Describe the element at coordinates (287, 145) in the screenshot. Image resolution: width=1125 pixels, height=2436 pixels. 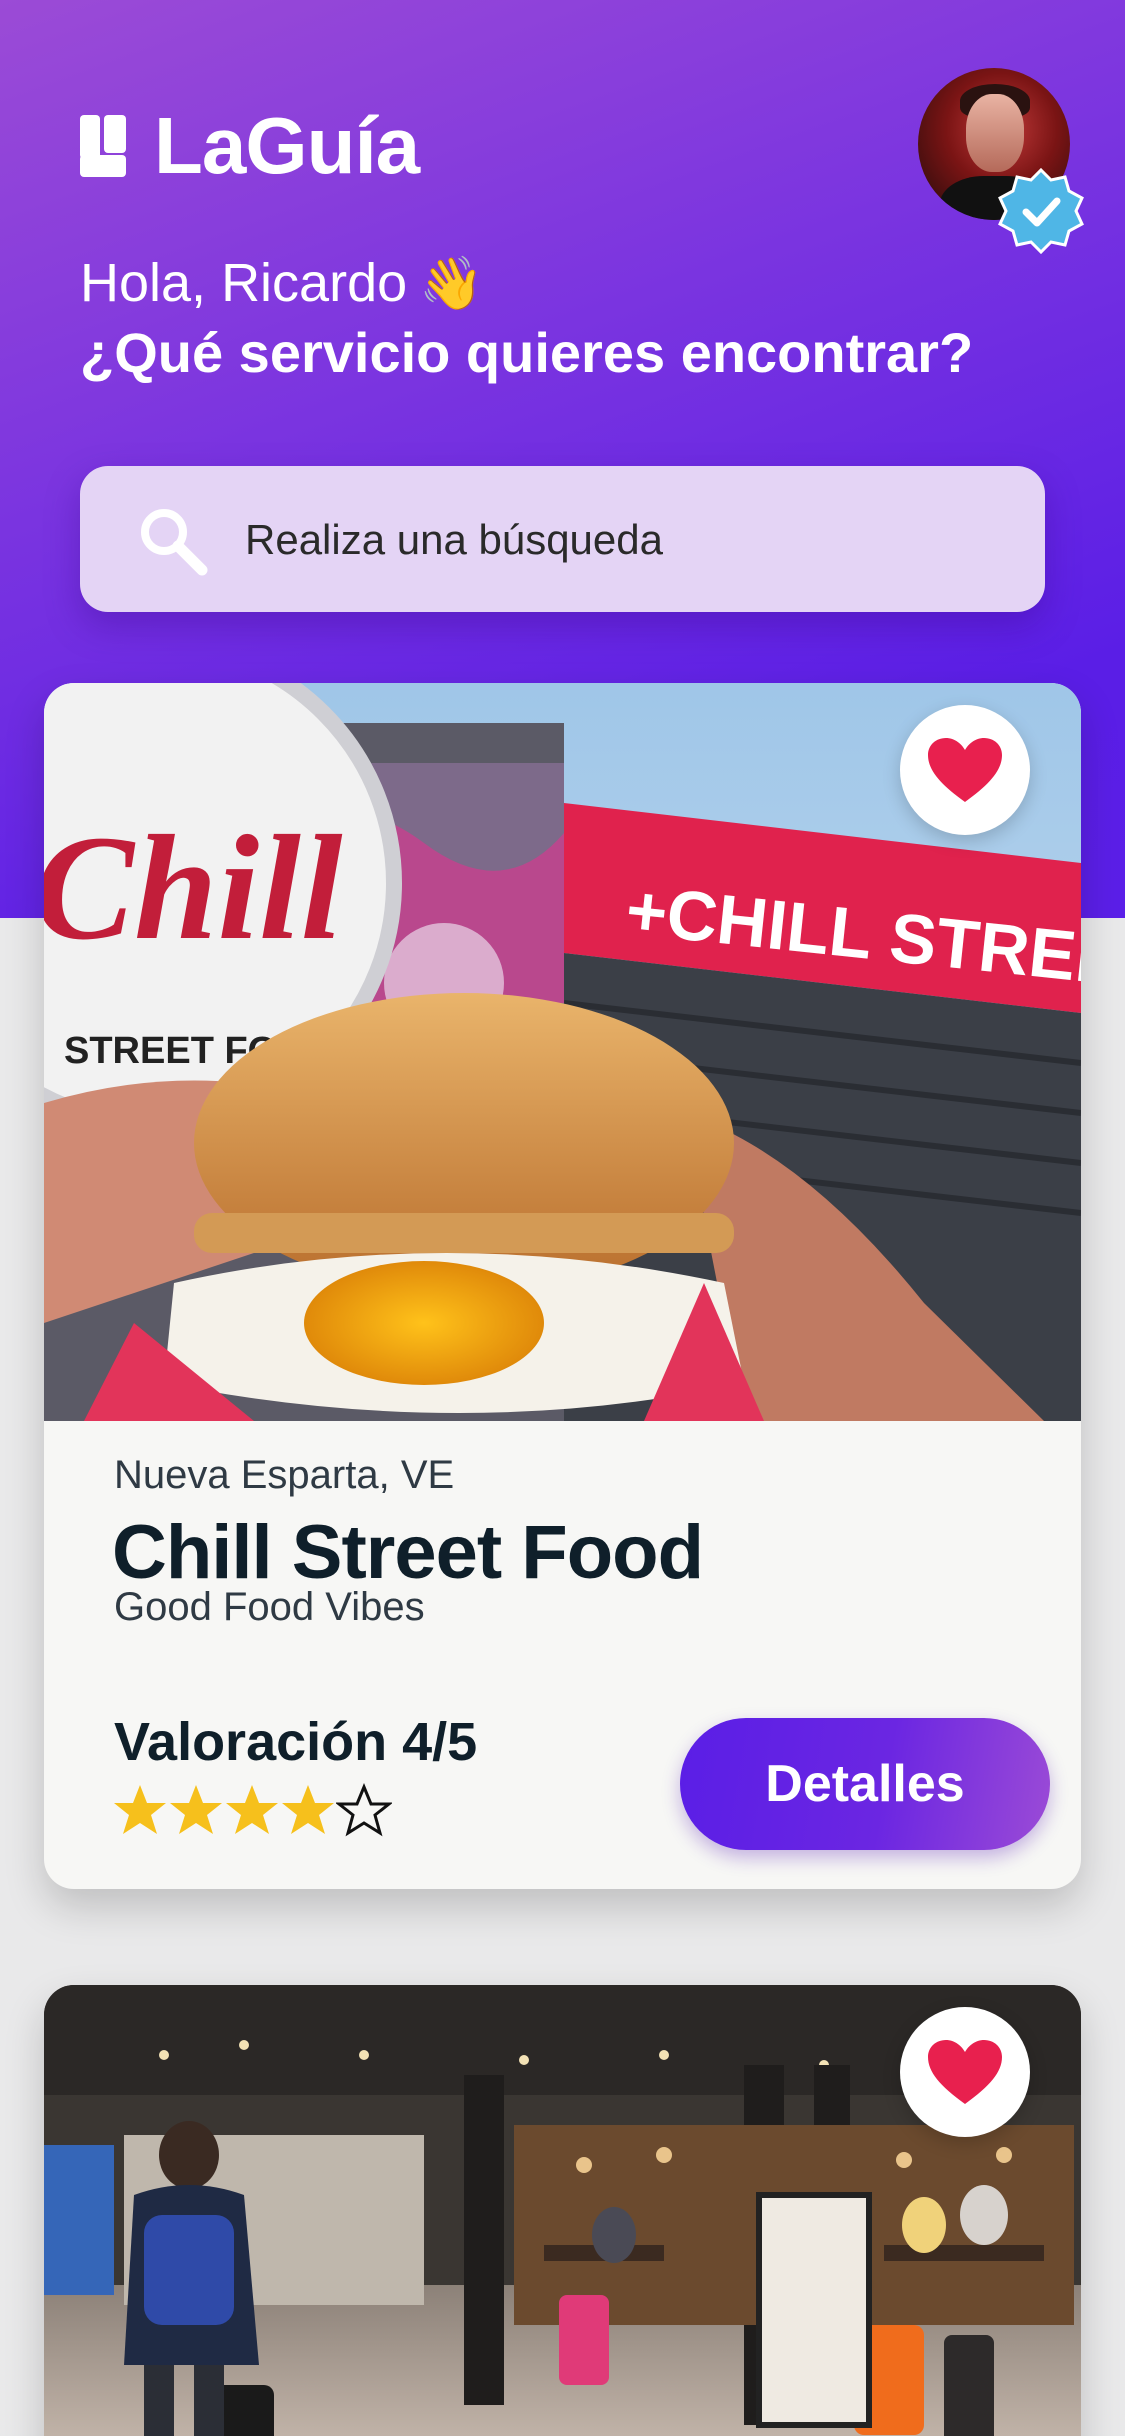
I see `app-name: LaGuía` at that location.